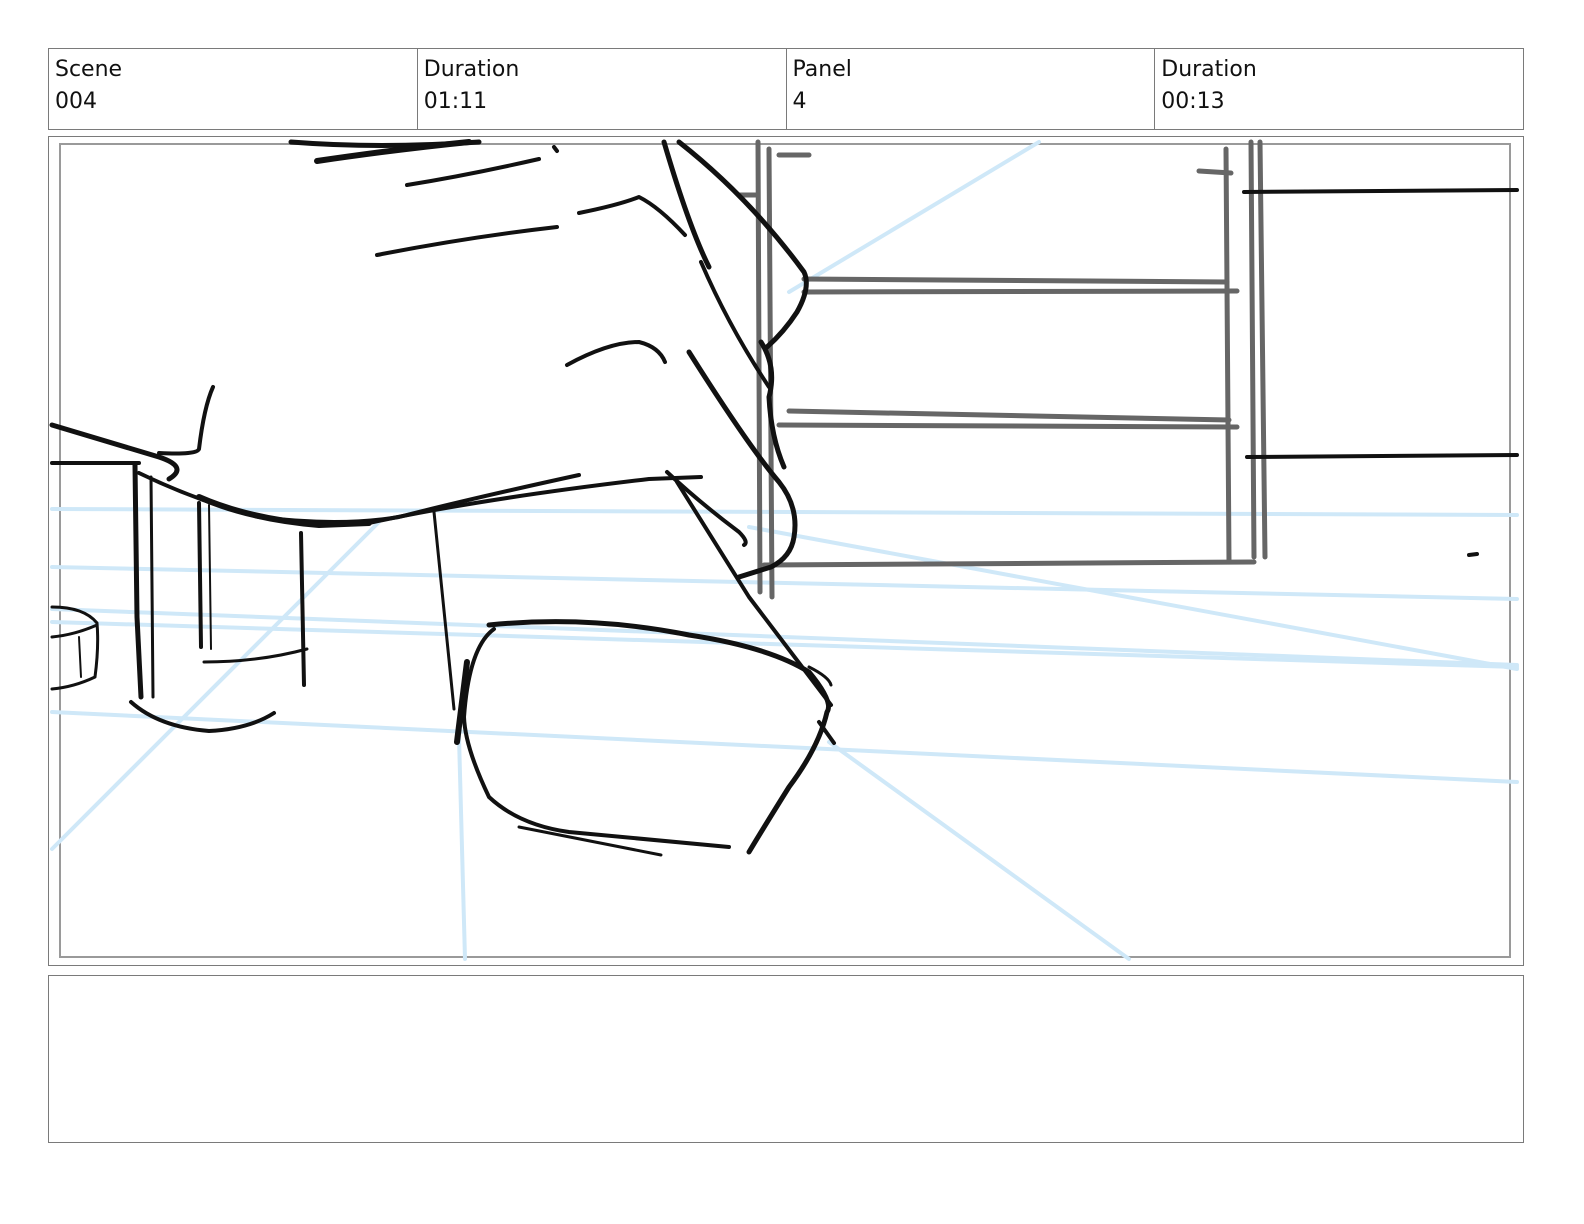  Describe the element at coordinates (799, 101) in the screenshot. I see `panel-value: 4` at that location.